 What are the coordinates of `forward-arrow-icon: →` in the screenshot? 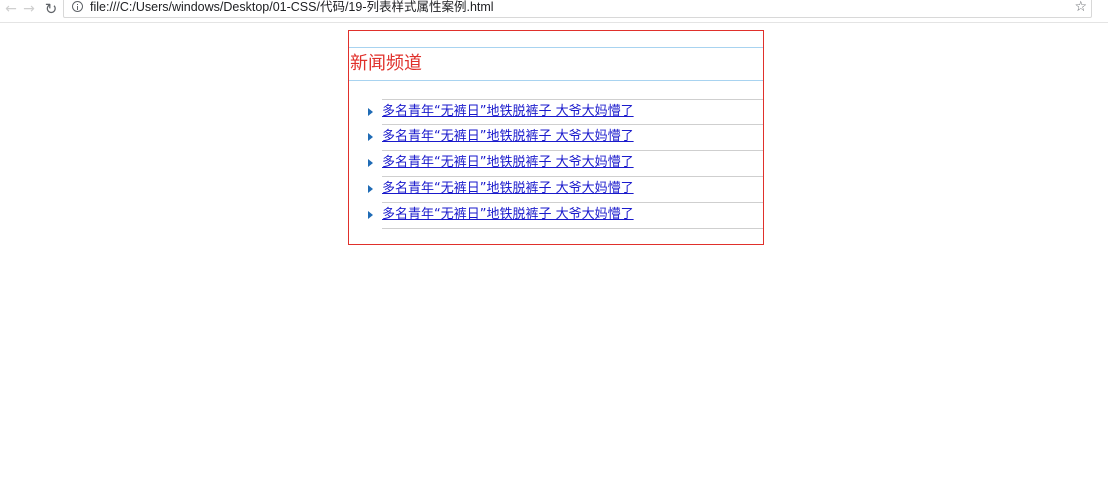 It's located at (29, 9).